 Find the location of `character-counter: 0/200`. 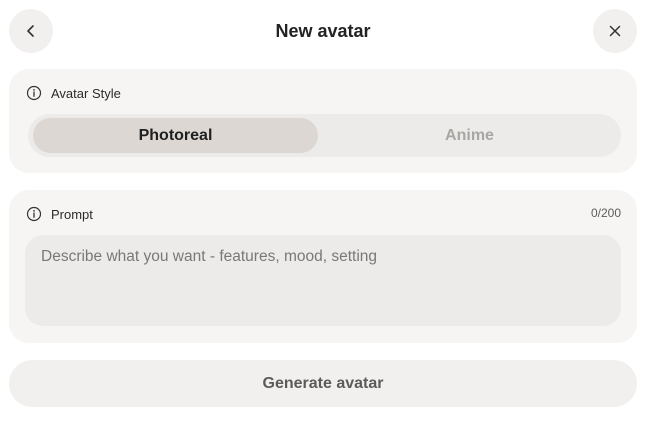

character-counter: 0/200 is located at coordinates (605, 213).